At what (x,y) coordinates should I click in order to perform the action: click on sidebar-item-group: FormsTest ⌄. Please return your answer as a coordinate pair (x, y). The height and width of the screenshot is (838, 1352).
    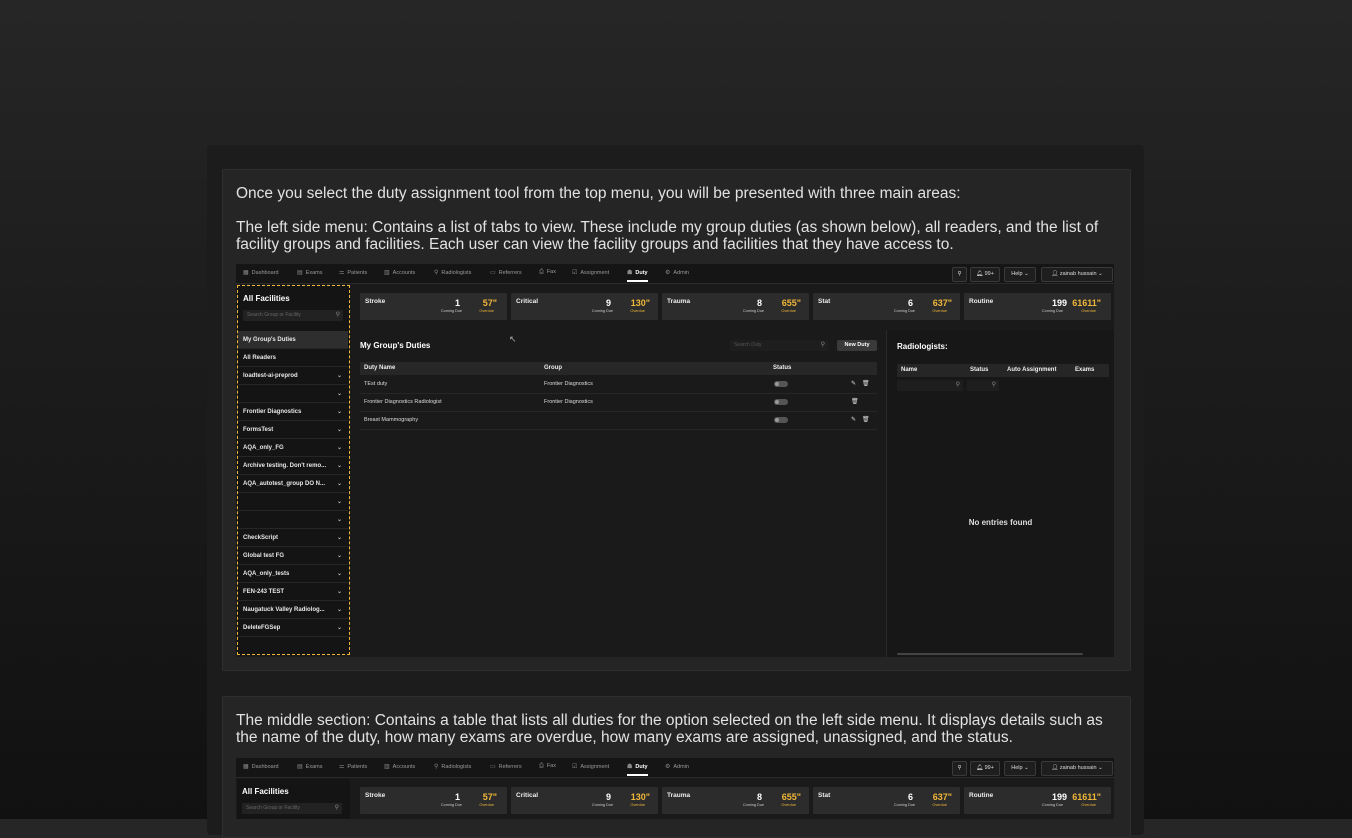
    Looking at the image, I should click on (293, 430).